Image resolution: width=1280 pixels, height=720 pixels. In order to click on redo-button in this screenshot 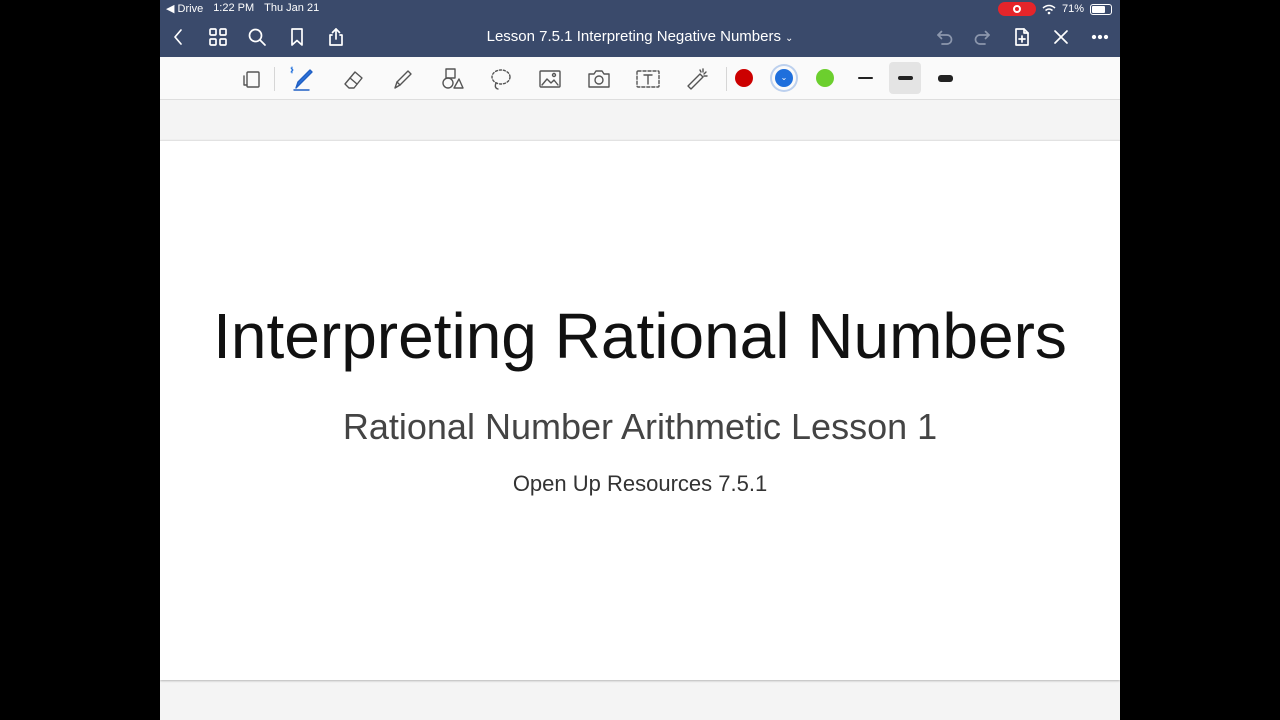, I will do `click(983, 37)`.